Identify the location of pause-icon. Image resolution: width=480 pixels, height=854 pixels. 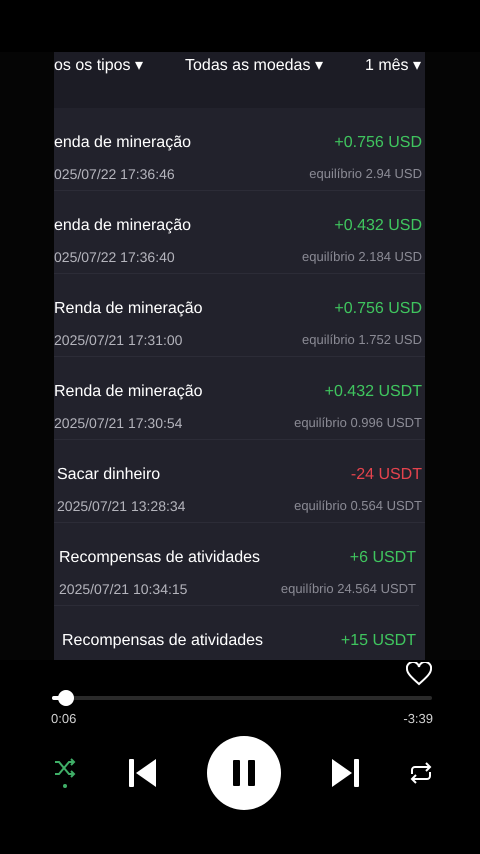
(244, 773).